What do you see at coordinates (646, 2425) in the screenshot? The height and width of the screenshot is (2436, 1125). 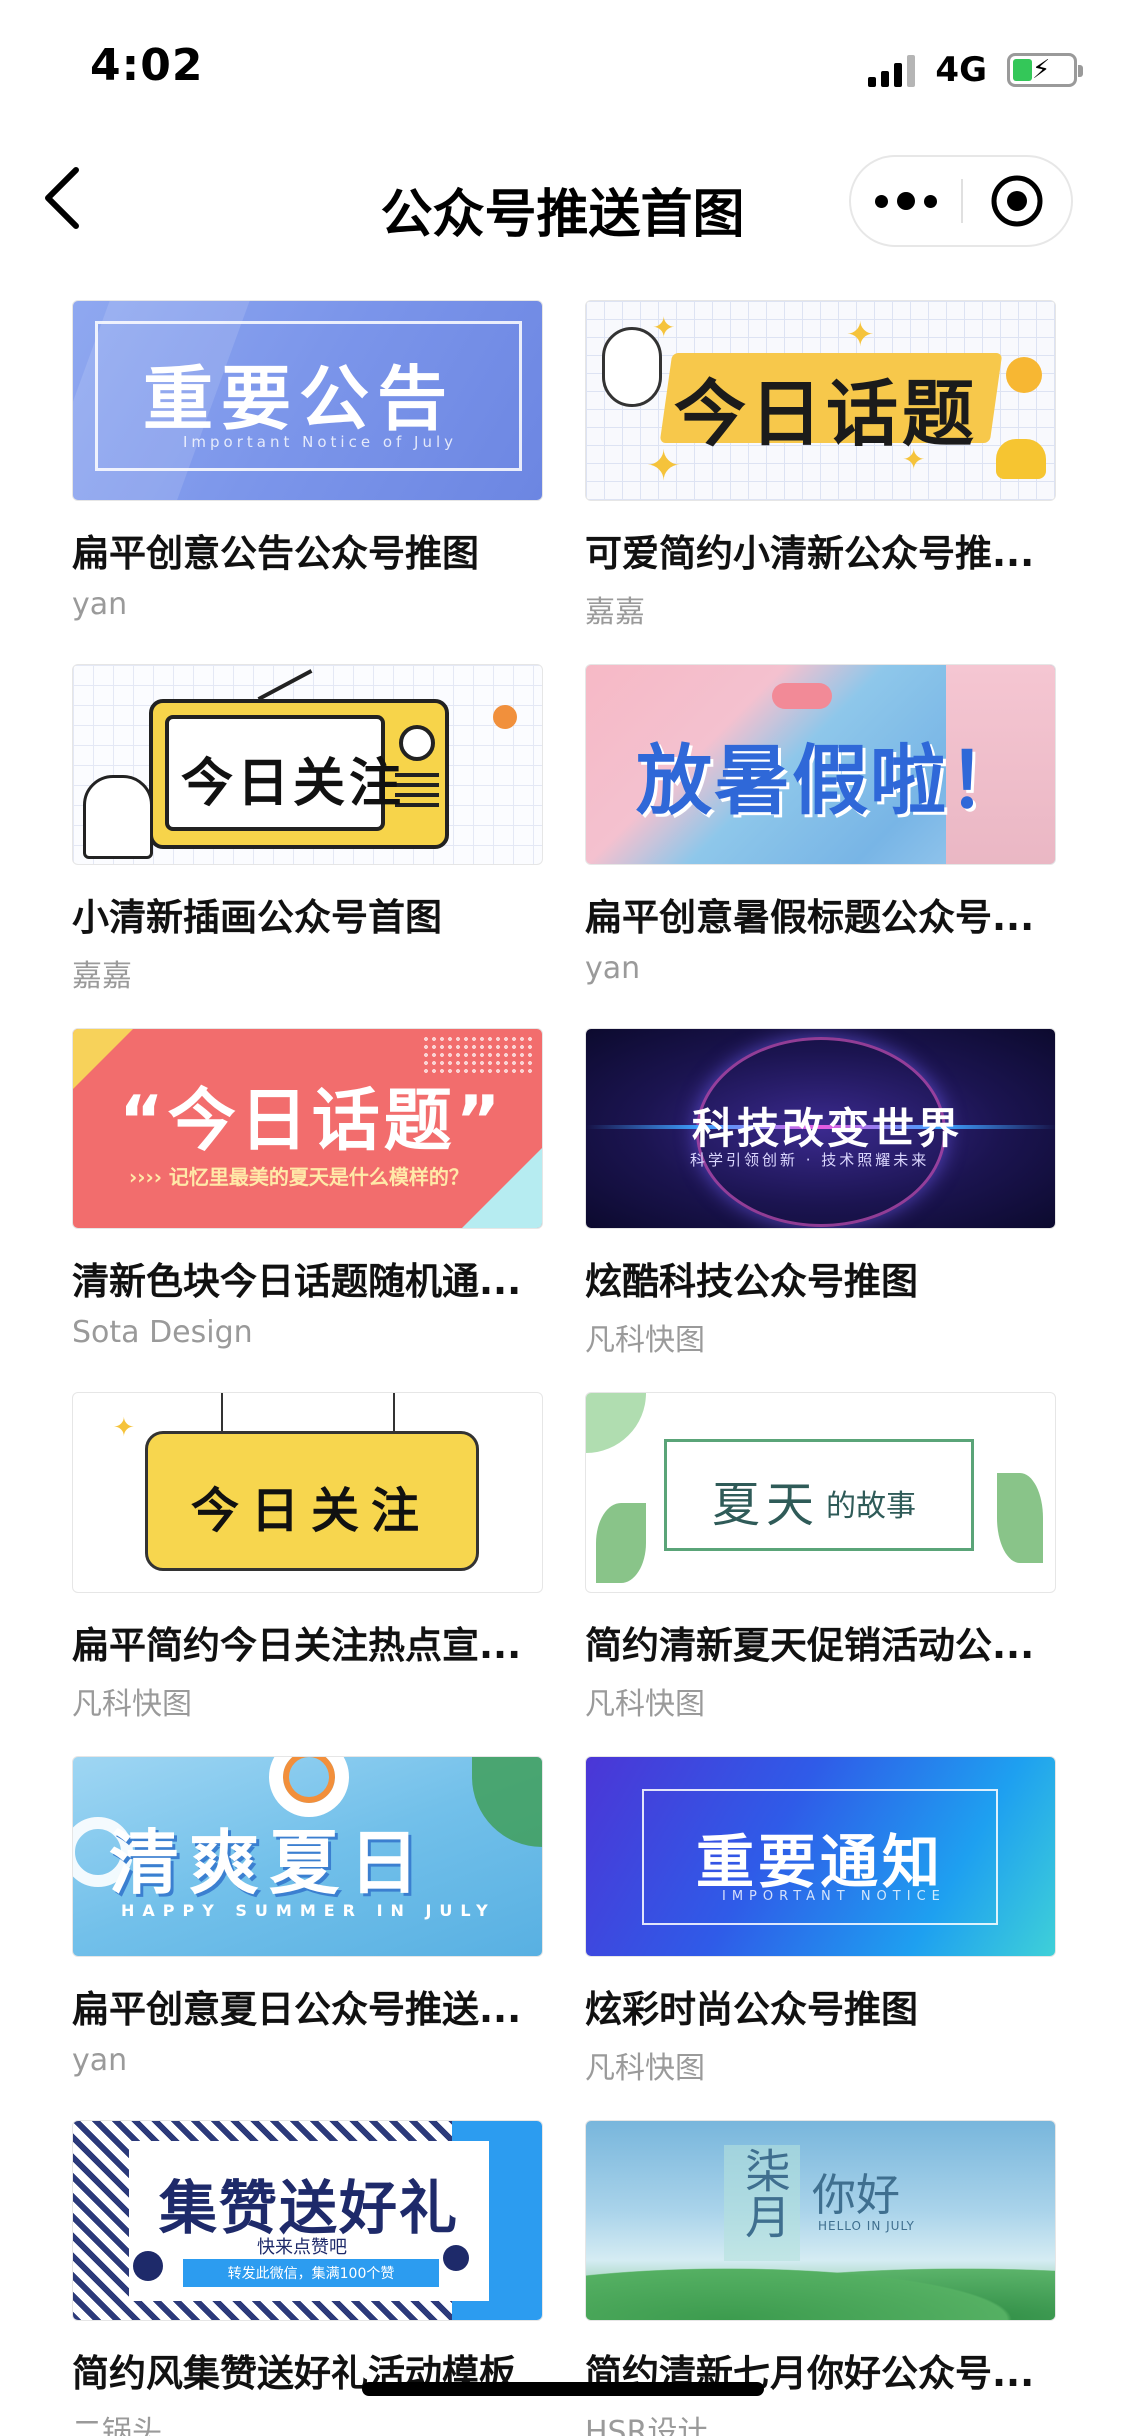 I see `template-author: HSR设计` at bounding box center [646, 2425].